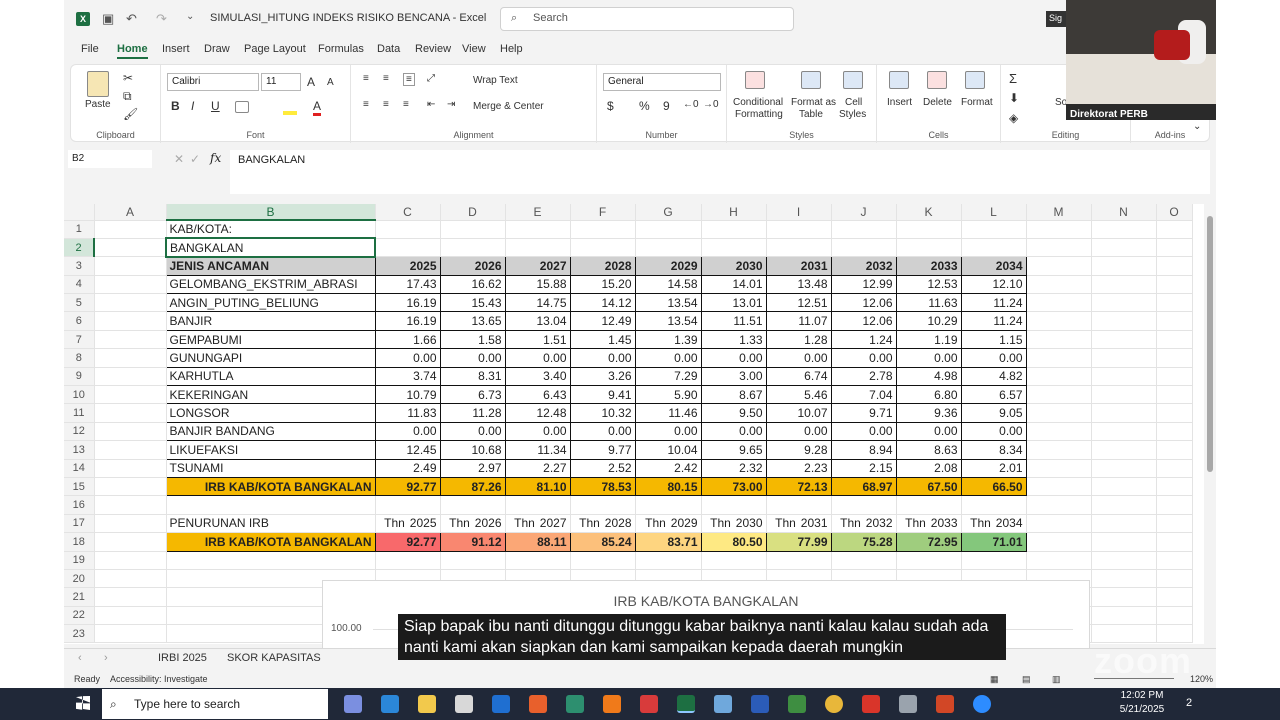 The image size is (1280, 720). Describe the element at coordinates (79, 248) in the screenshot. I see `row-header: 2` at that location.